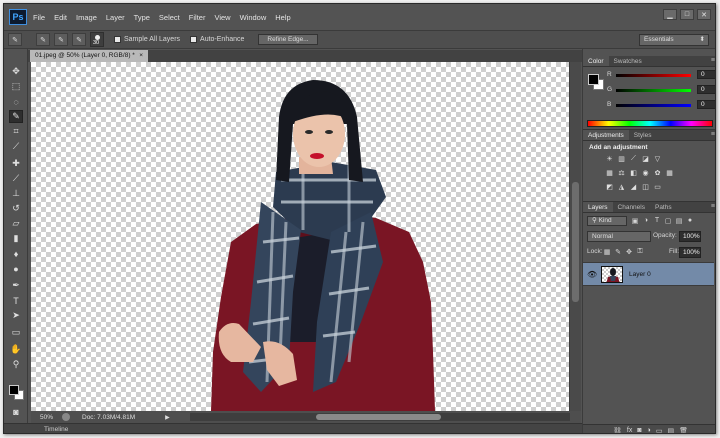 This screenshot has width=720, height=438. Describe the element at coordinates (51, 417) in the screenshot. I see `zoom-level: 50%` at that location.